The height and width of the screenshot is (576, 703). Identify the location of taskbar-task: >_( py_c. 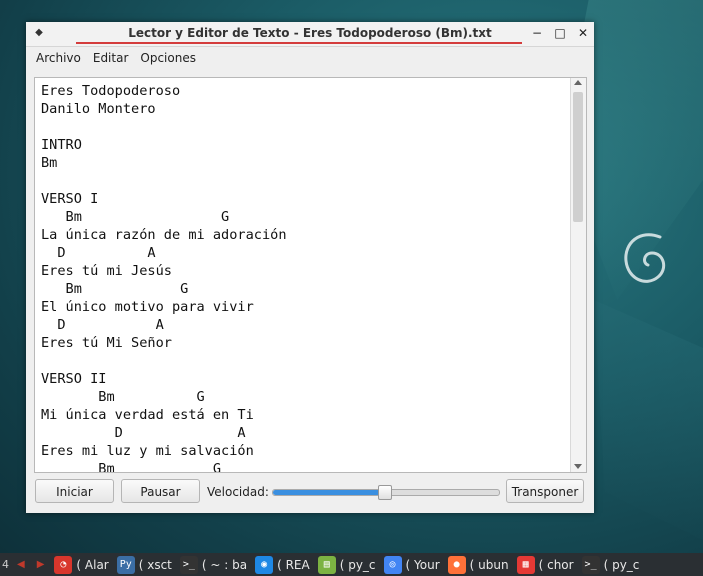
(611, 564).